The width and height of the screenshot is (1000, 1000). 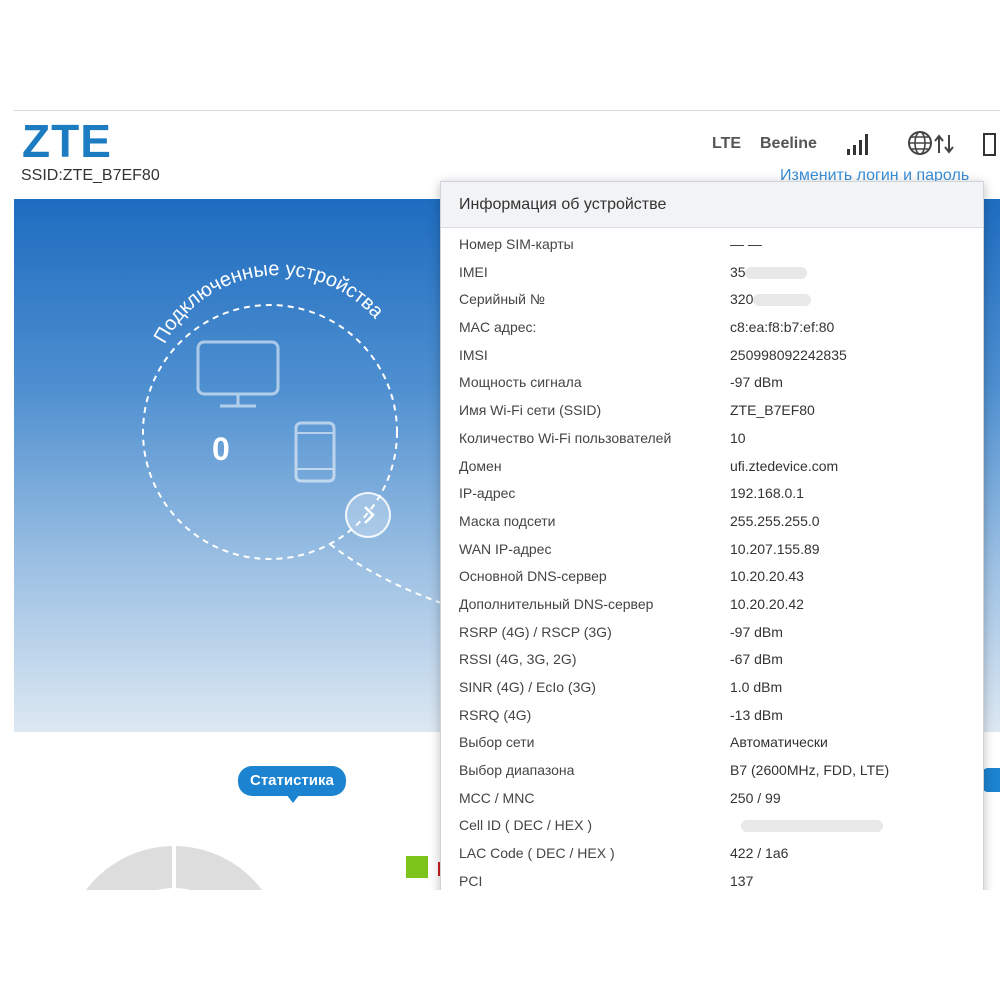 I want to click on device-info-header: Информация об устройстве, so click(x=712, y=205).